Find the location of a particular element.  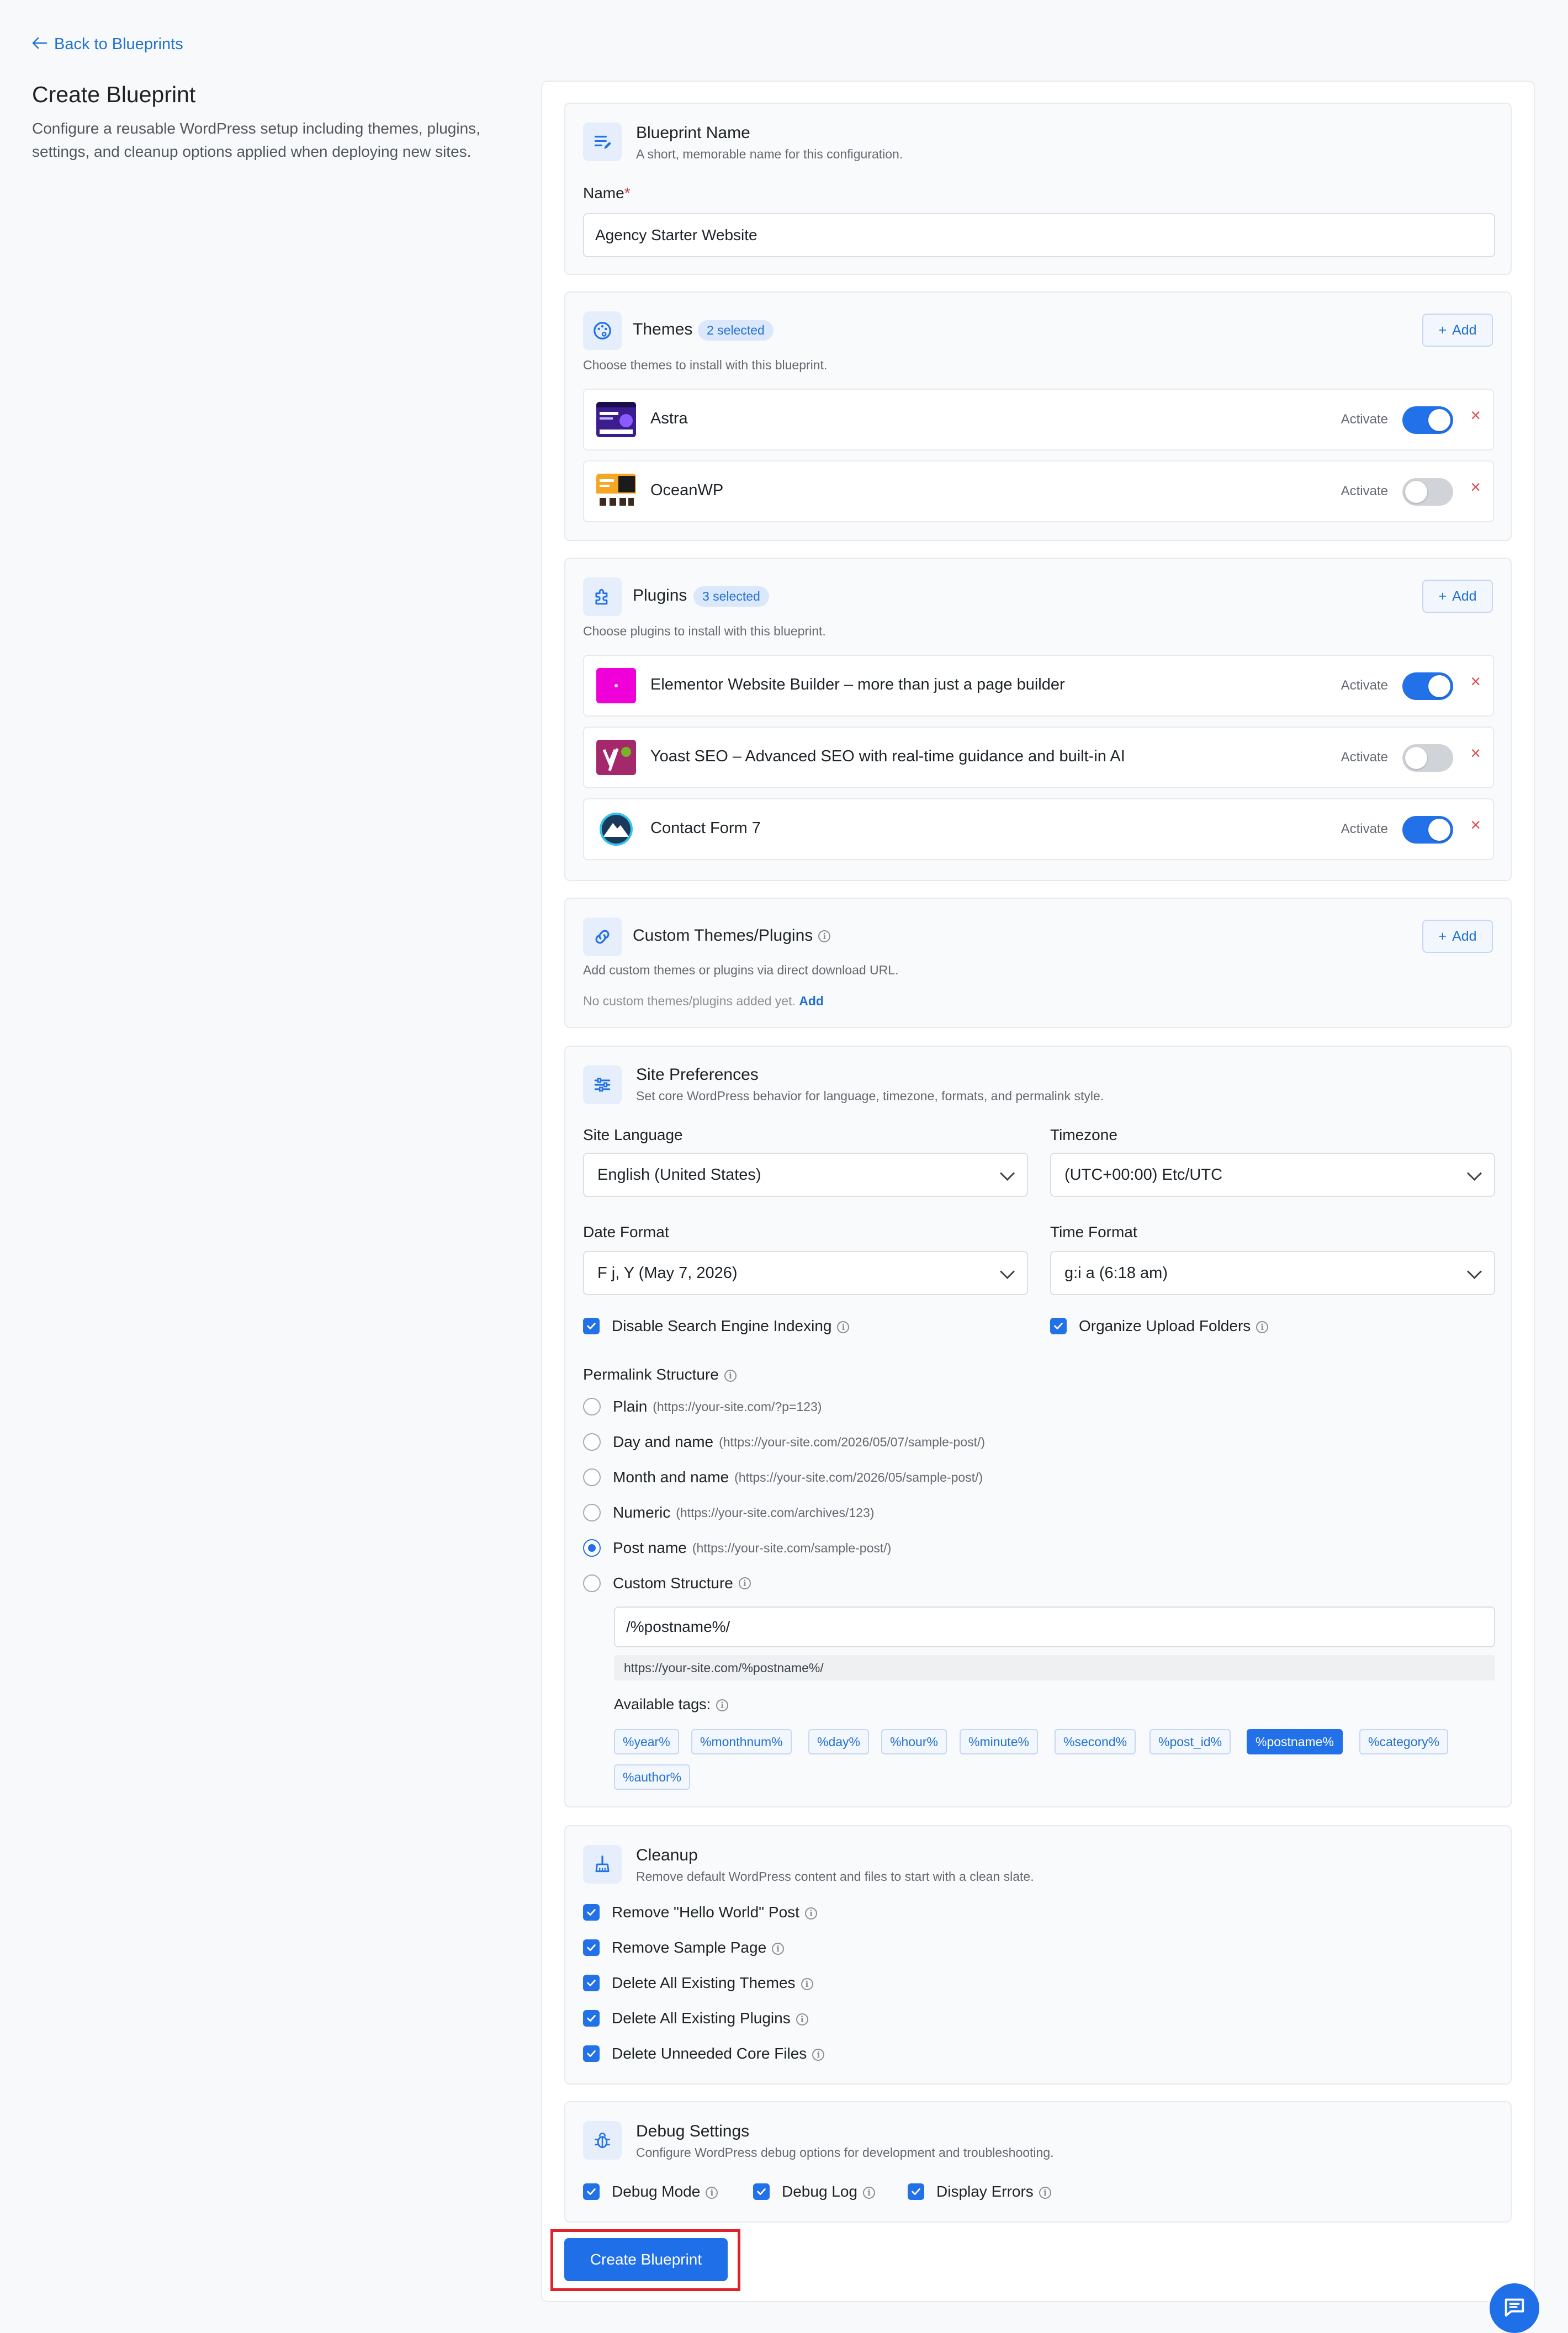

back-to-blueprints-link: Back to Blueprints is located at coordinates (108, 45).